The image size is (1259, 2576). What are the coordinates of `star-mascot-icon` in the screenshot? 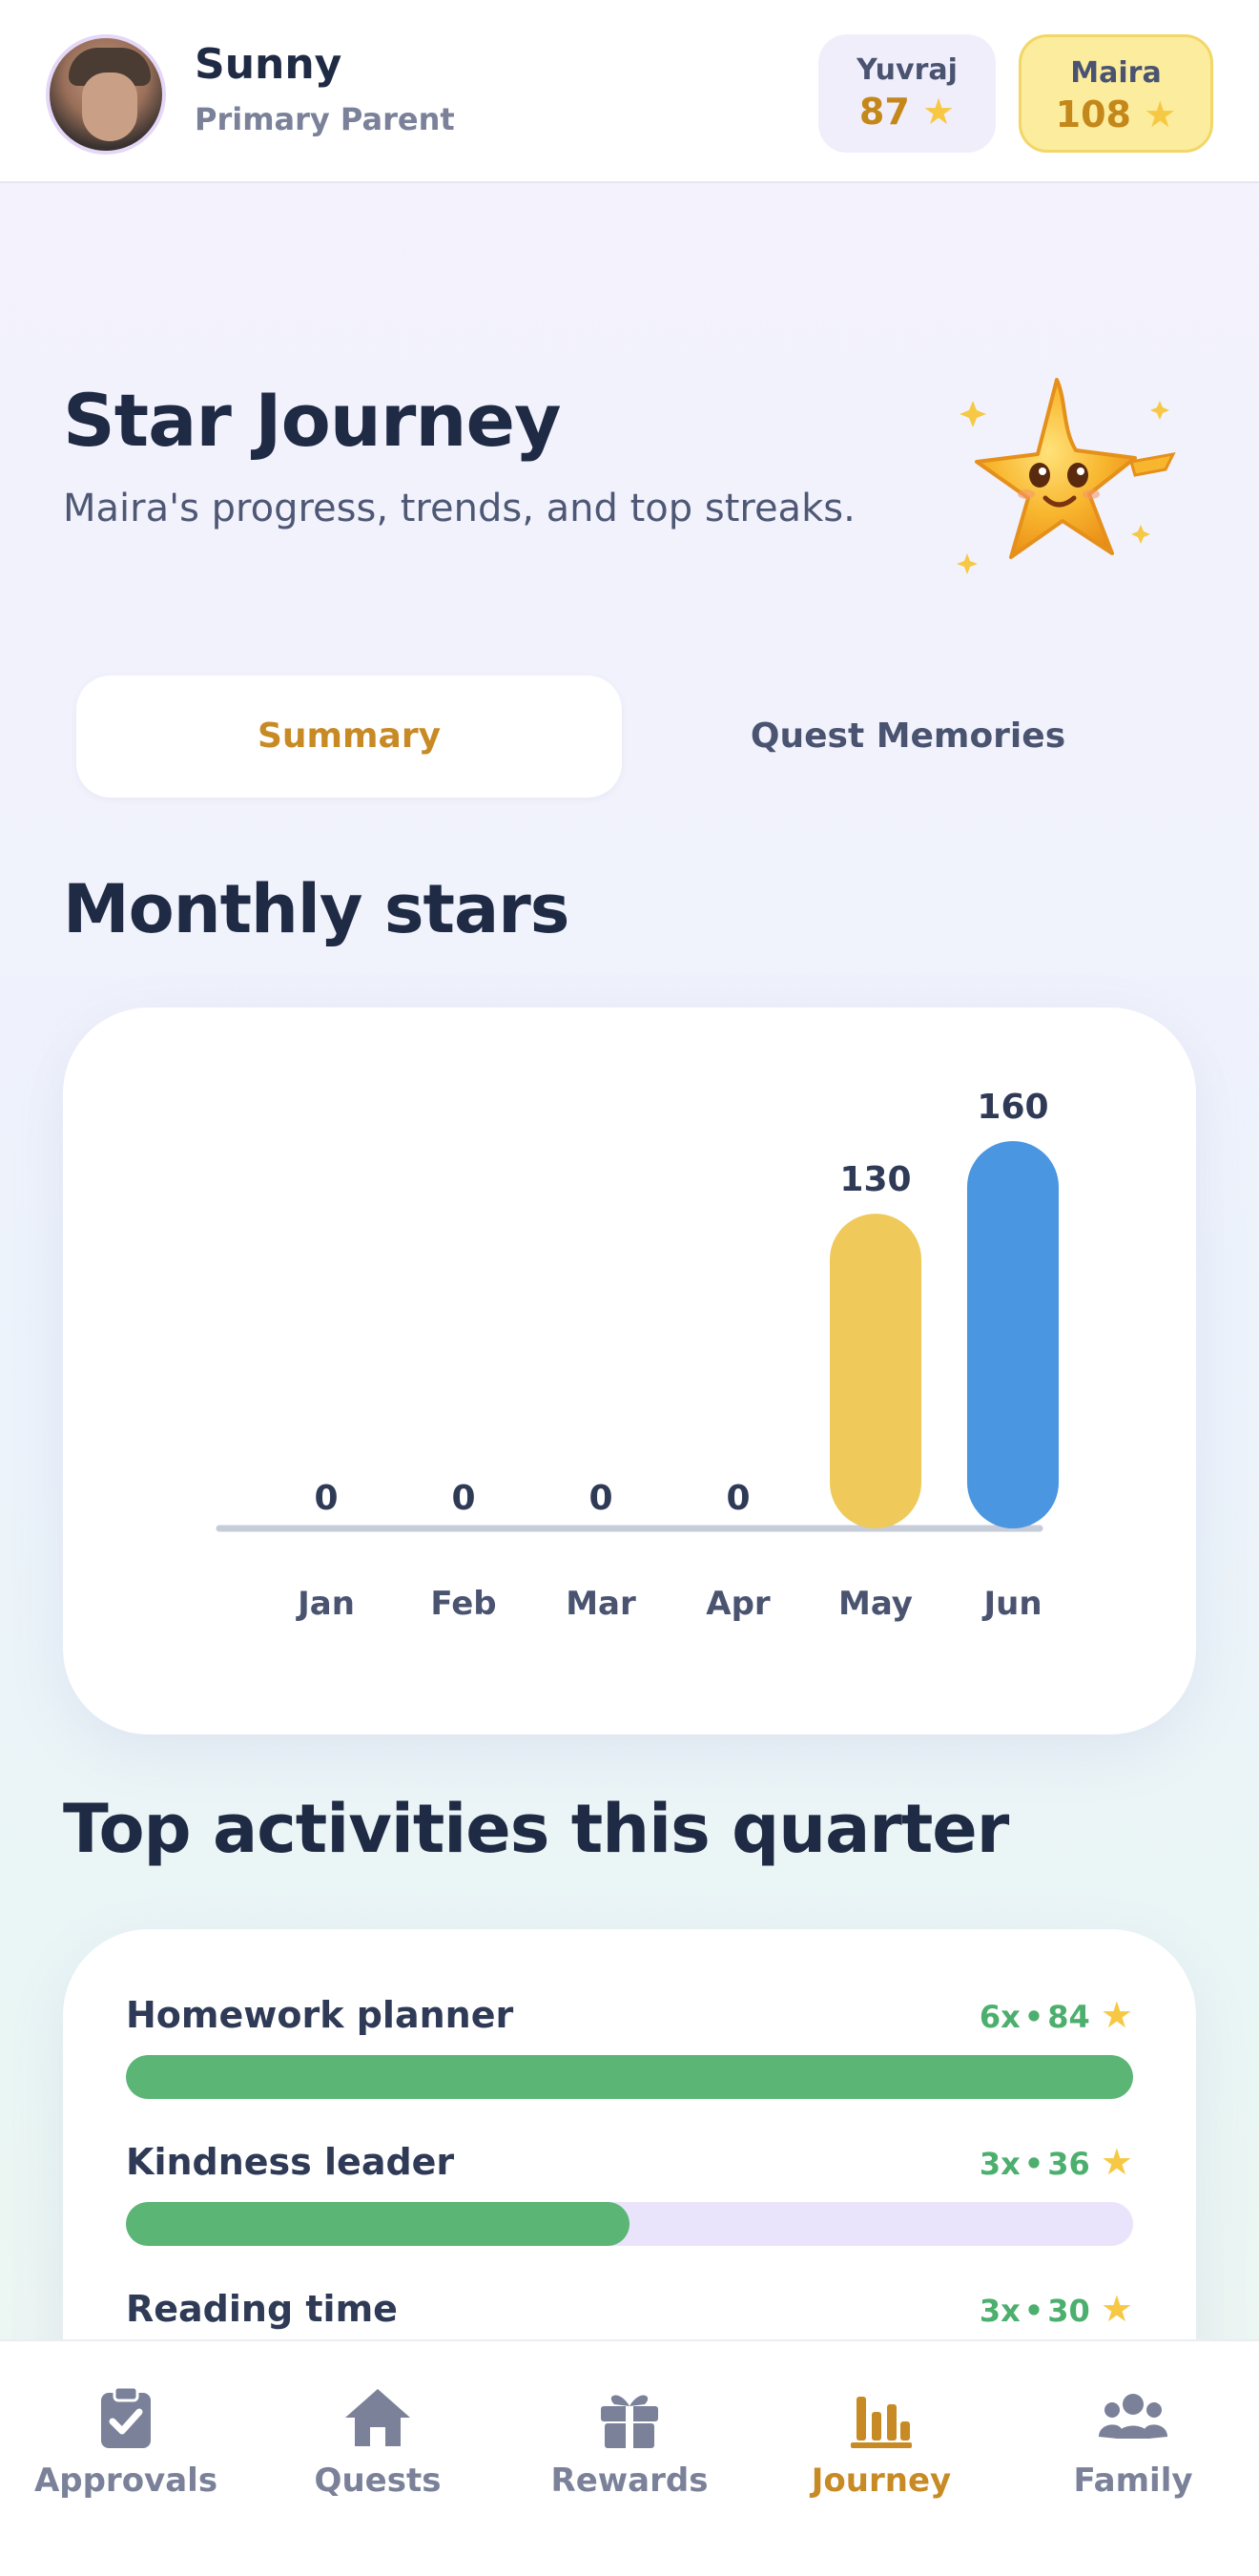 It's located at (1066, 476).